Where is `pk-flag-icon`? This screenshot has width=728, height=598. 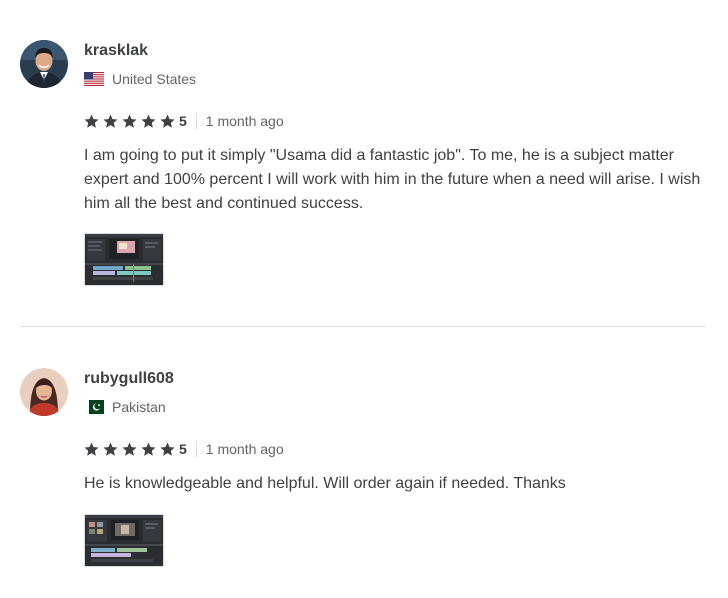 pk-flag-icon is located at coordinates (94, 407).